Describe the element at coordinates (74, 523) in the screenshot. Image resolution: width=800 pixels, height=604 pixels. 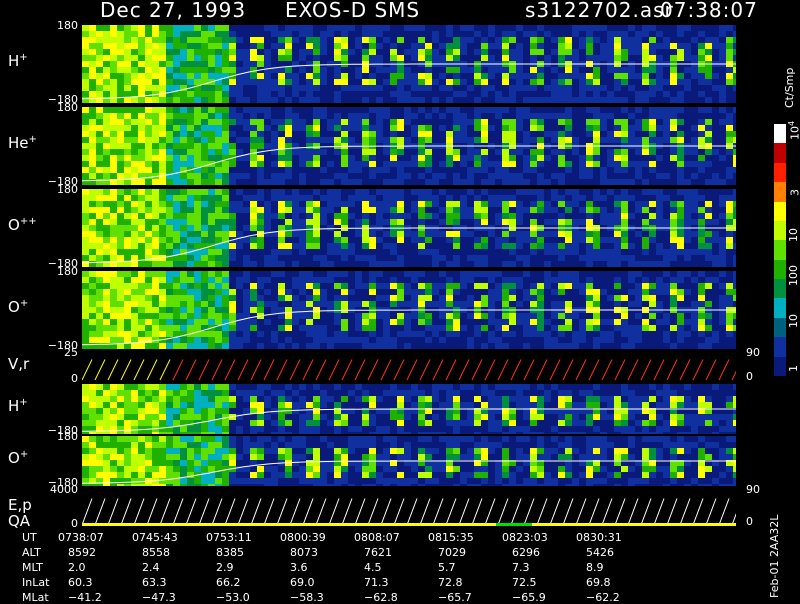
I see `axis-bottom-ep: 0` at that location.